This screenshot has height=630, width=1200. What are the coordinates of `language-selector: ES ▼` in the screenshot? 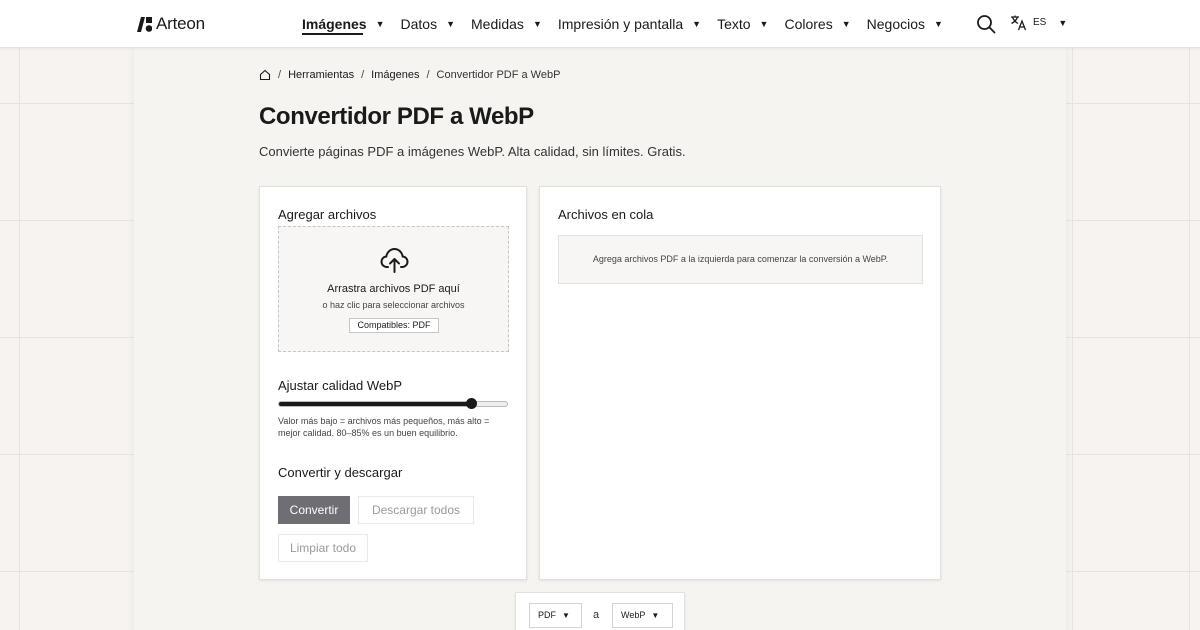 It's located at (1038, 22).